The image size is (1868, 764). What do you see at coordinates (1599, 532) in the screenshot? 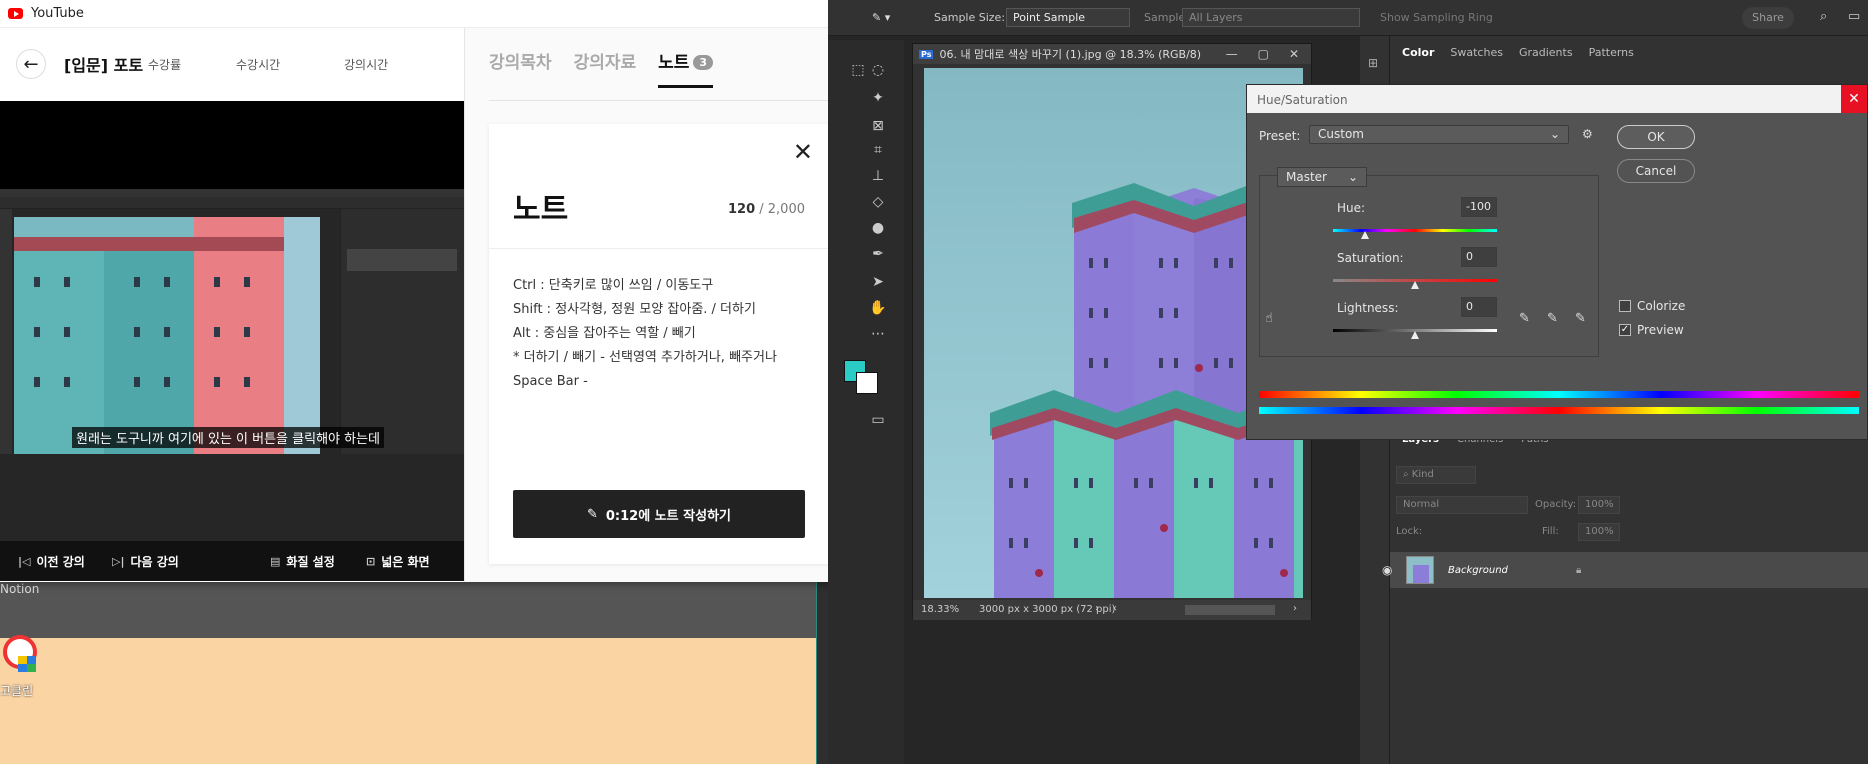
I see `fill-input: 100%` at bounding box center [1599, 532].